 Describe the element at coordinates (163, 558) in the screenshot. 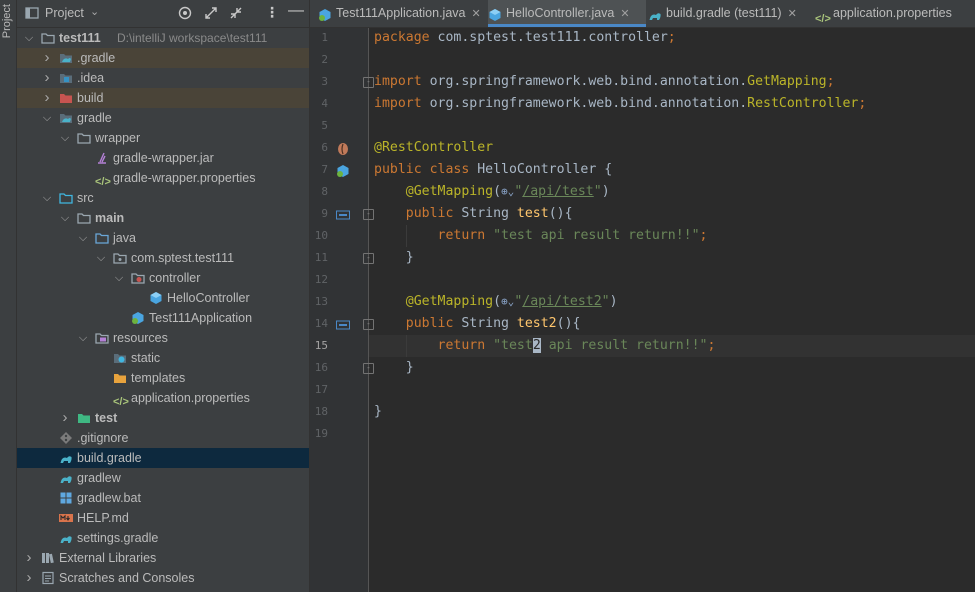

I see `tree-item: › External Libraries` at that location.